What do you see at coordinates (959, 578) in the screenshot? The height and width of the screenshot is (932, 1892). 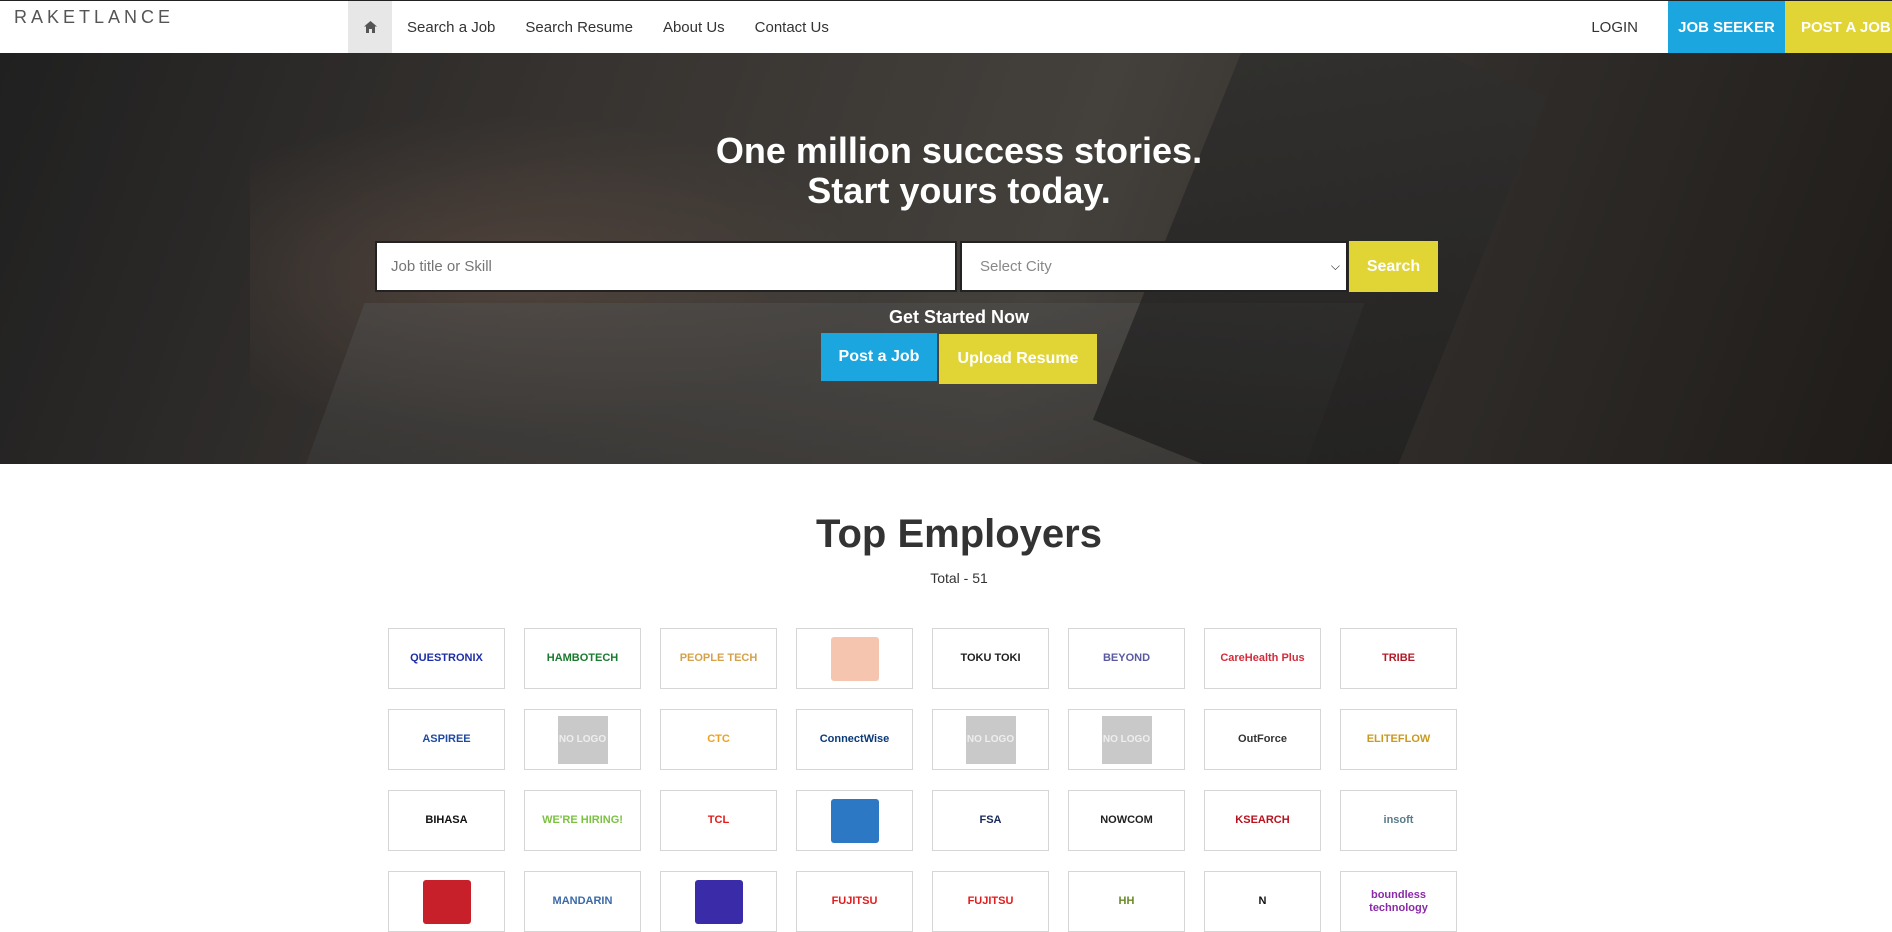 I see `employers-total: Total - 51` at bounding box center [959, 578].